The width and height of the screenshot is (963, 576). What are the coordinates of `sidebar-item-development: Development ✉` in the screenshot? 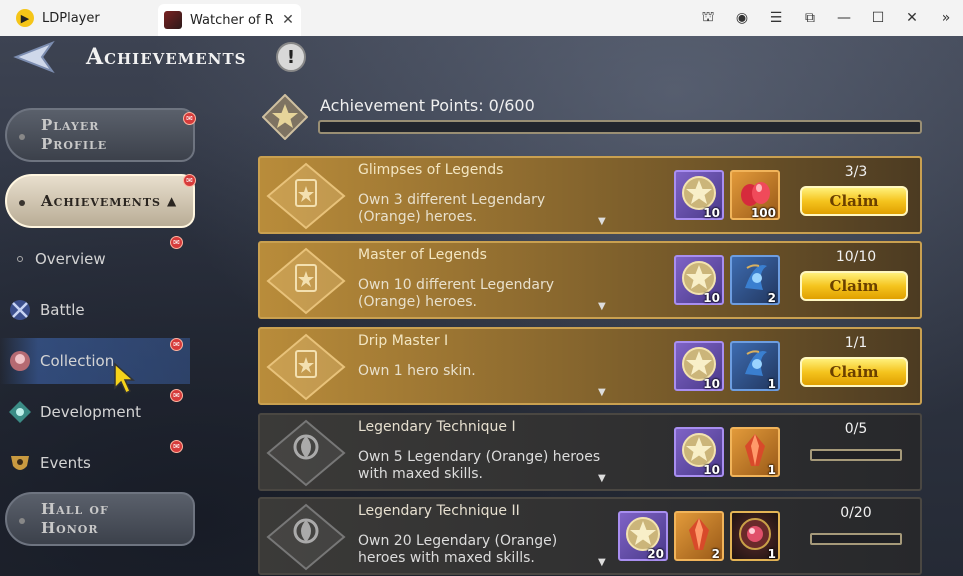 It's located at (95, 412).